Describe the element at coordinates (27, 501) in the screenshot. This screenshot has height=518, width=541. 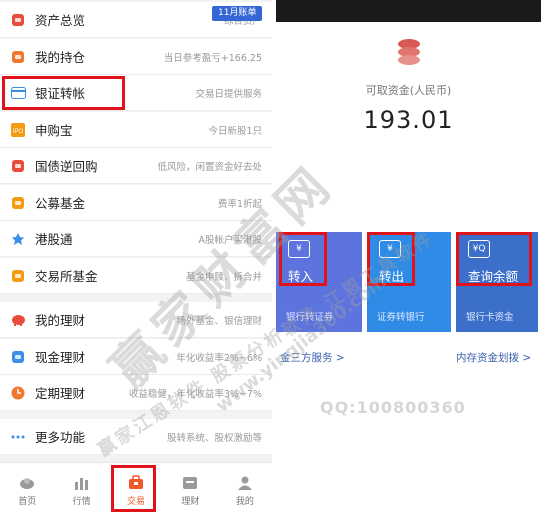
I see `nav-home-label: 首页` at that location.